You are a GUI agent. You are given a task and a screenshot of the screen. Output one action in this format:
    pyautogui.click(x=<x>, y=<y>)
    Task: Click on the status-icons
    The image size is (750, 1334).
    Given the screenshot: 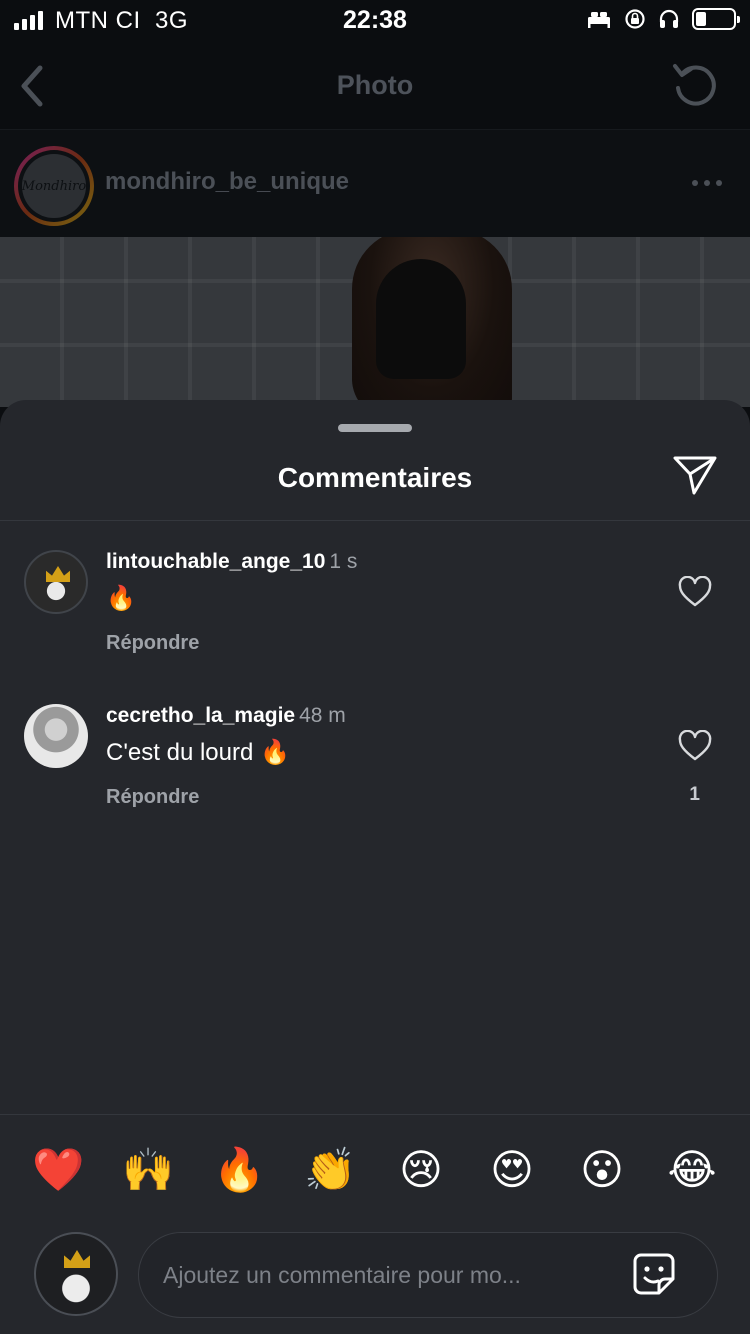 What is the action you would take?
    pyautogui.click(x=663, y=19)
    